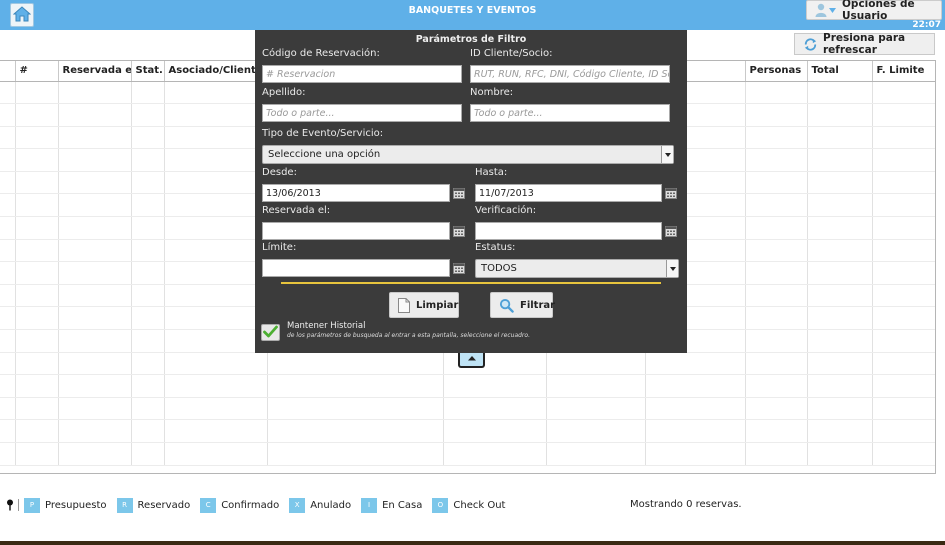  What do you see at coordinates (356, 193) in the screenshot?
I see `from-date-input: 13/06/2013` at bounding box center [356, 193].